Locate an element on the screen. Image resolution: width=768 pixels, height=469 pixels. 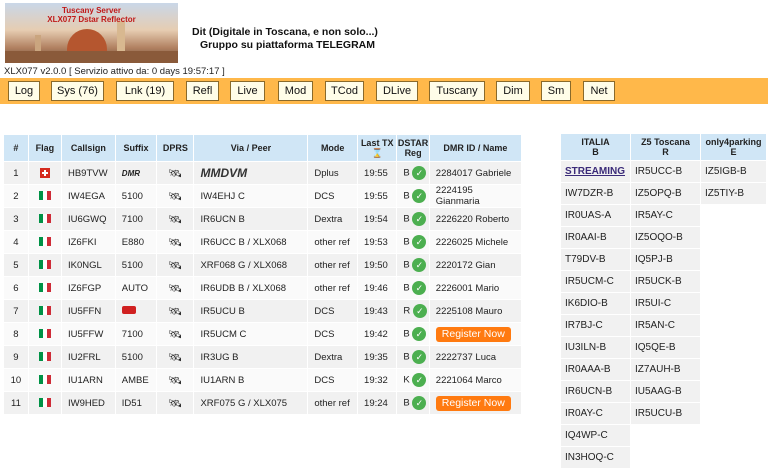
via-peer-text: IU1ARN B is located at coordinates (222, 380).